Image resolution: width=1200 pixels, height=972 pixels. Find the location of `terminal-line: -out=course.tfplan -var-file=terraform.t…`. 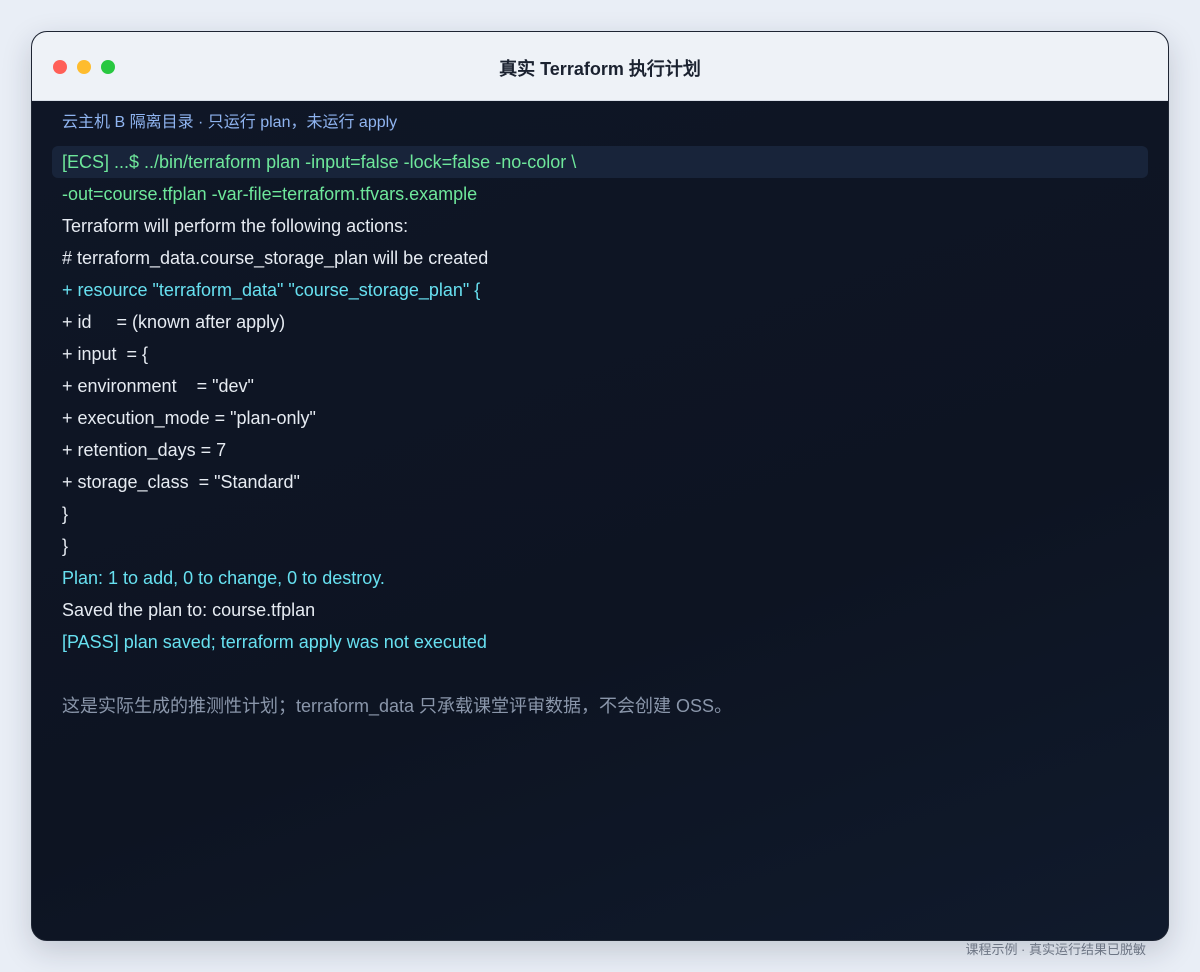

terminal-line: -out=course.tfplan -var-file=terraform.t… is located at coordinates (270, 194).